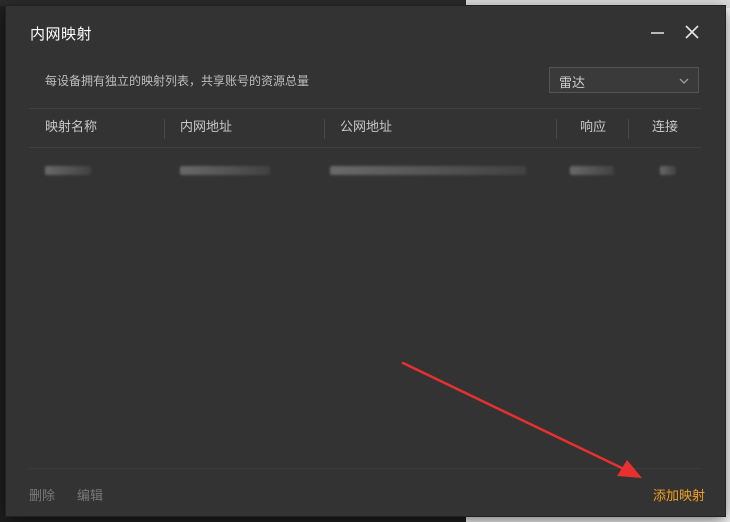 The image size is (730, 522). I want to click on minimize-icon, so click(657, 33).